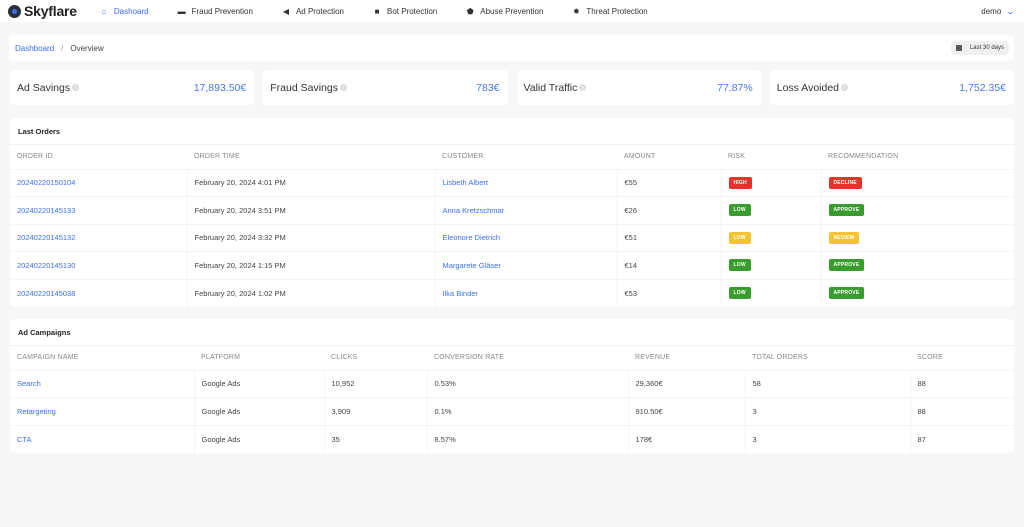 Image resolution: width=1024 pixels, height=527 pixels. What do you see at coordinates (512, 332) in the screenshot?
I see `card-title: Ad Campaigns` at bounding box center [512, 332].